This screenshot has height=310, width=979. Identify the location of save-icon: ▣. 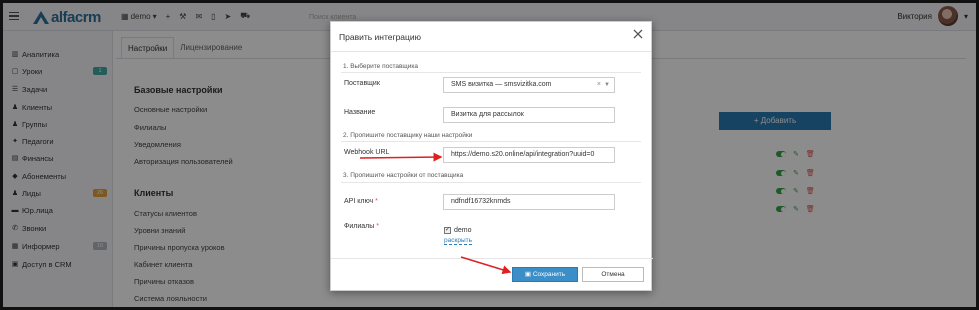
(528, 274).